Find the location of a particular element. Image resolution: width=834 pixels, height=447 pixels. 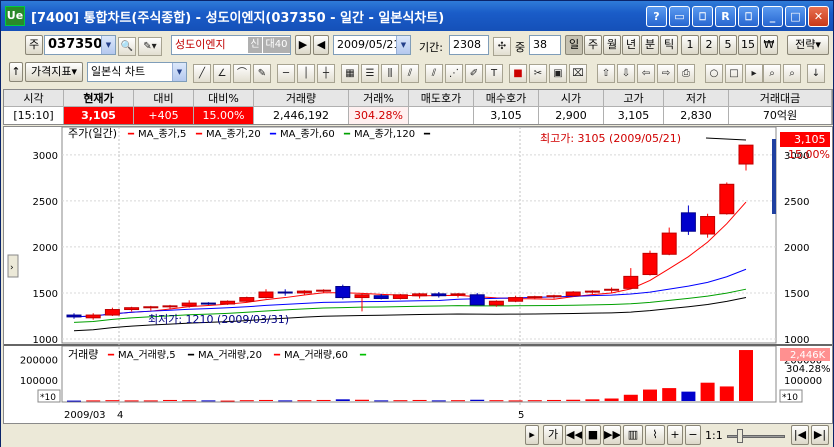

stock-name-field: 성도이엔지 신 대40 is located at coordinates (231, 45).